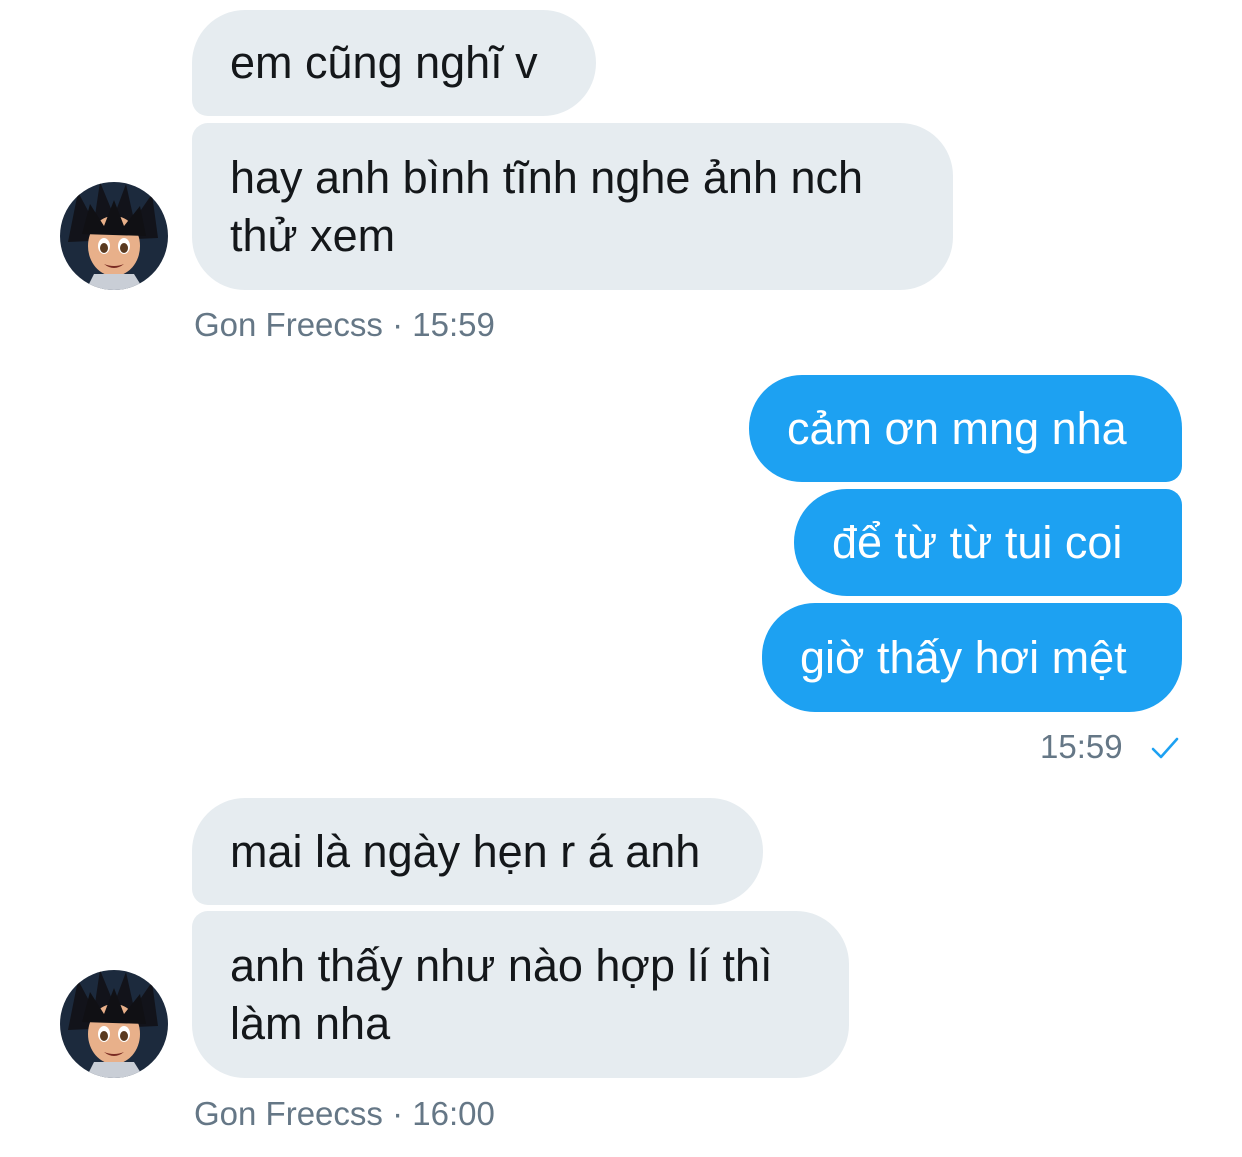 This screenshot has height=1157, width=1242. Describe the element at coordinates (1165, 748) in the screenshot. I see `check-icon` at that location.